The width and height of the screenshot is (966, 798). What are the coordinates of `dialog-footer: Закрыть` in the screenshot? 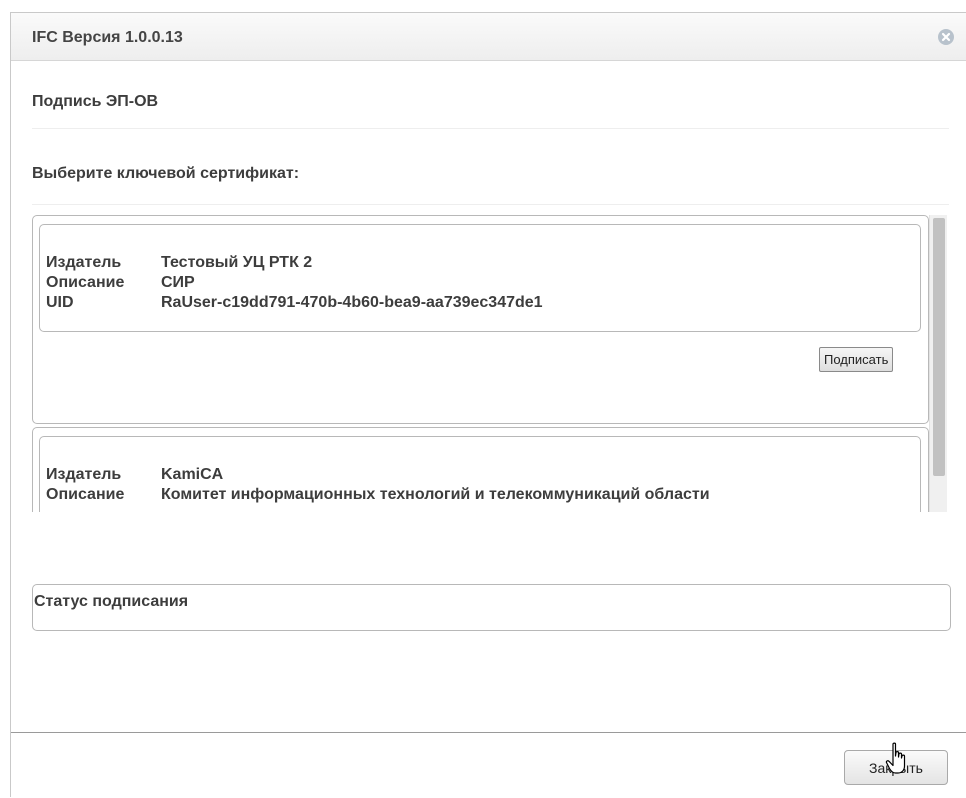 It's located at (488, 765).